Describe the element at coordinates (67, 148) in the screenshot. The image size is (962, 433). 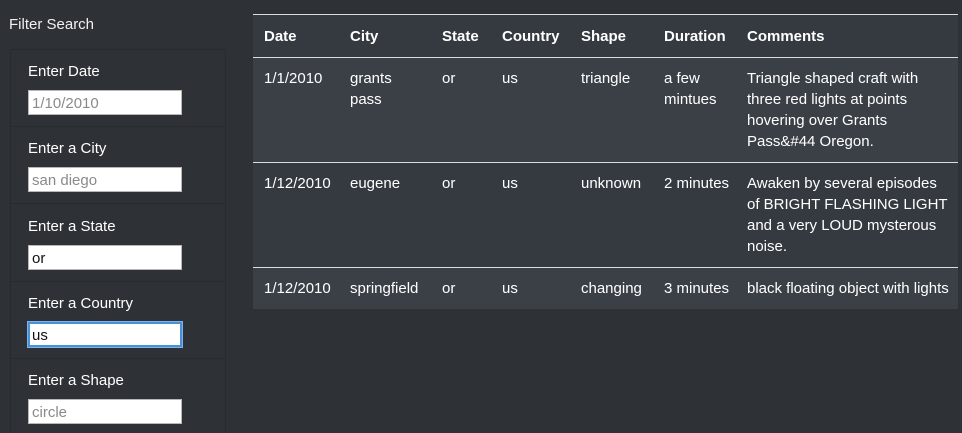
I see `filter-city-label: Enter a City` at that location.